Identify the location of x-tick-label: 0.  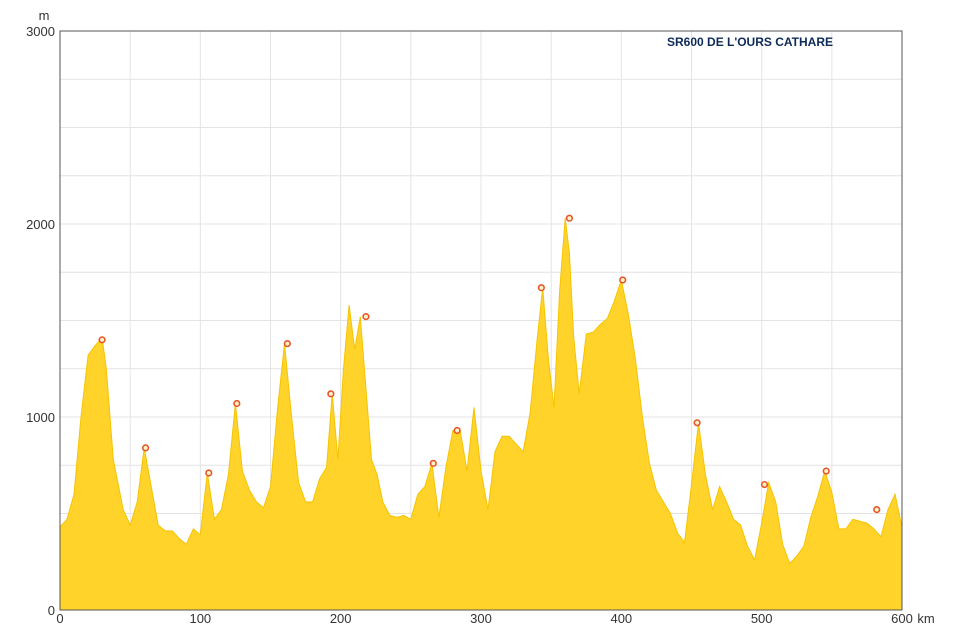
(59, 618).